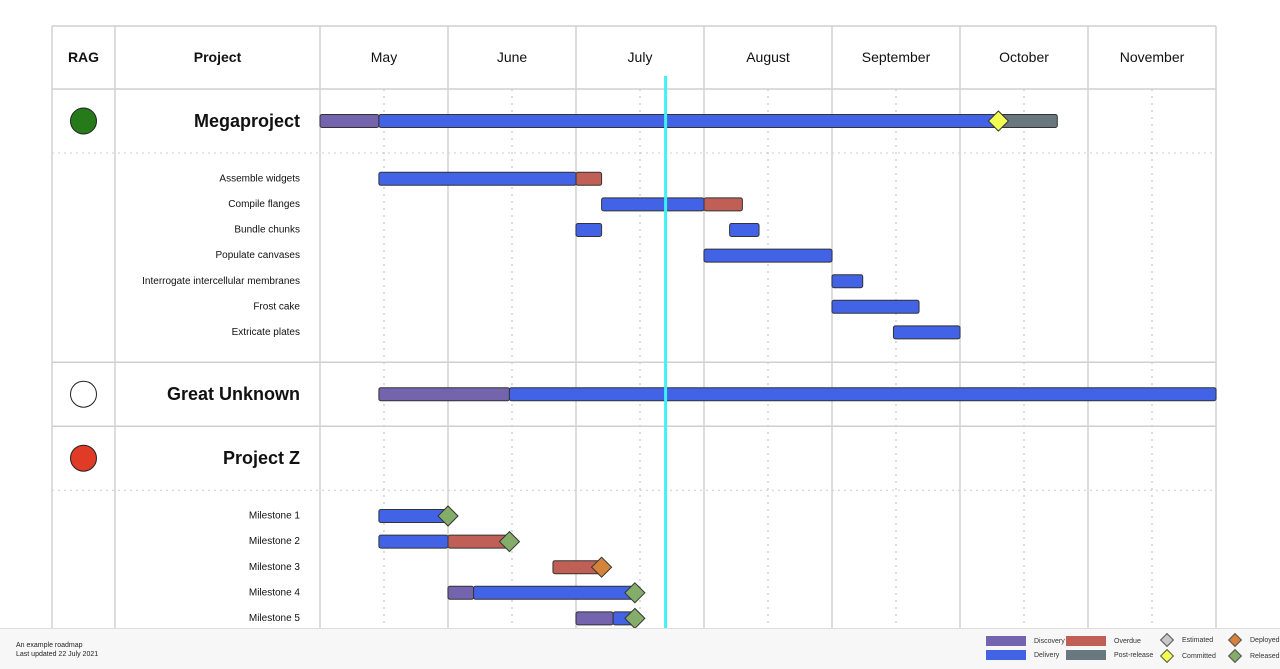 This screenshot has width=1280, height=669. What do you see at coordinates (264, 204) in the screenshot?
I see `task-label-compile-flanges: Compile flanges` at bounding box center [264, 204].